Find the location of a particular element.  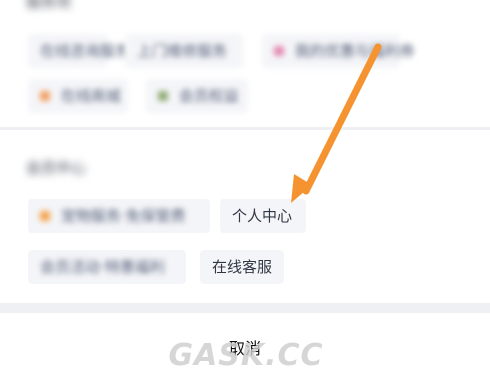

member-chip-2: 个人中心 is located at coordinates (263, 216).